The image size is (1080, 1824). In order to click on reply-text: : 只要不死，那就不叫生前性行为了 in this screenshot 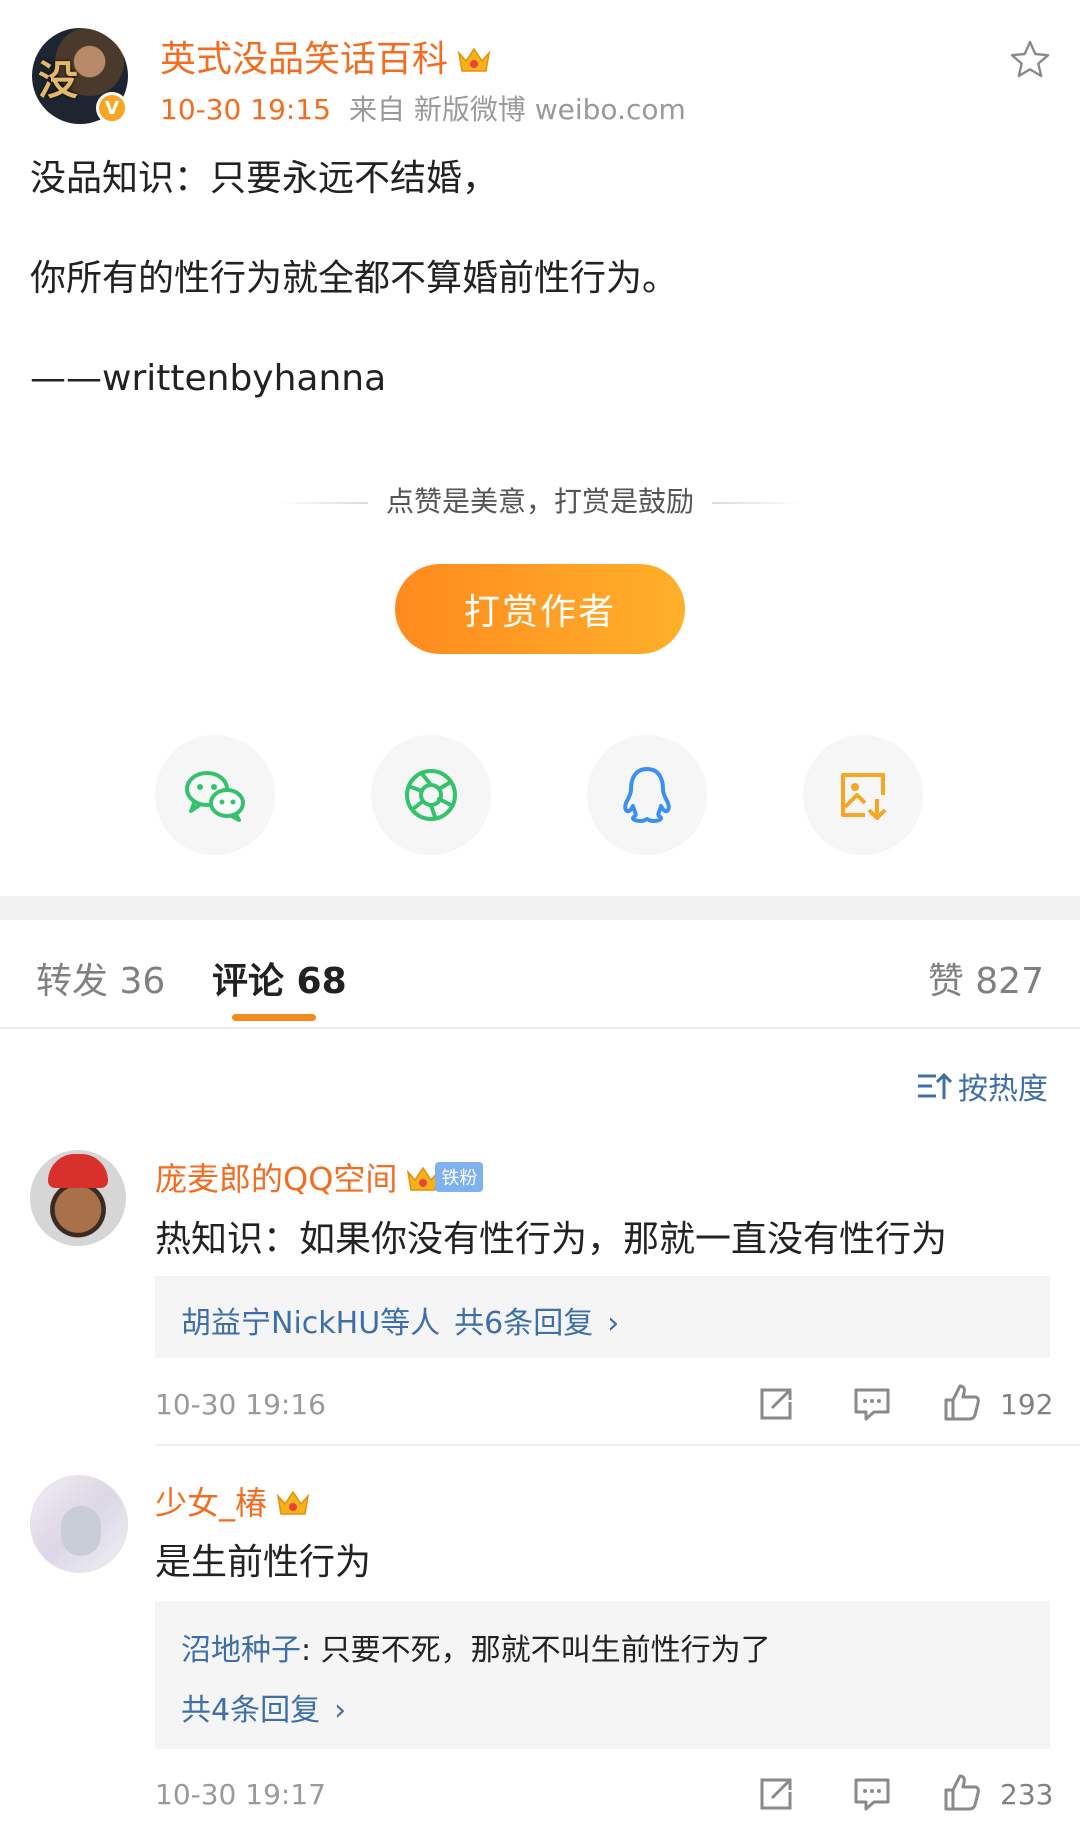, I will do `click(536, 1650)`.